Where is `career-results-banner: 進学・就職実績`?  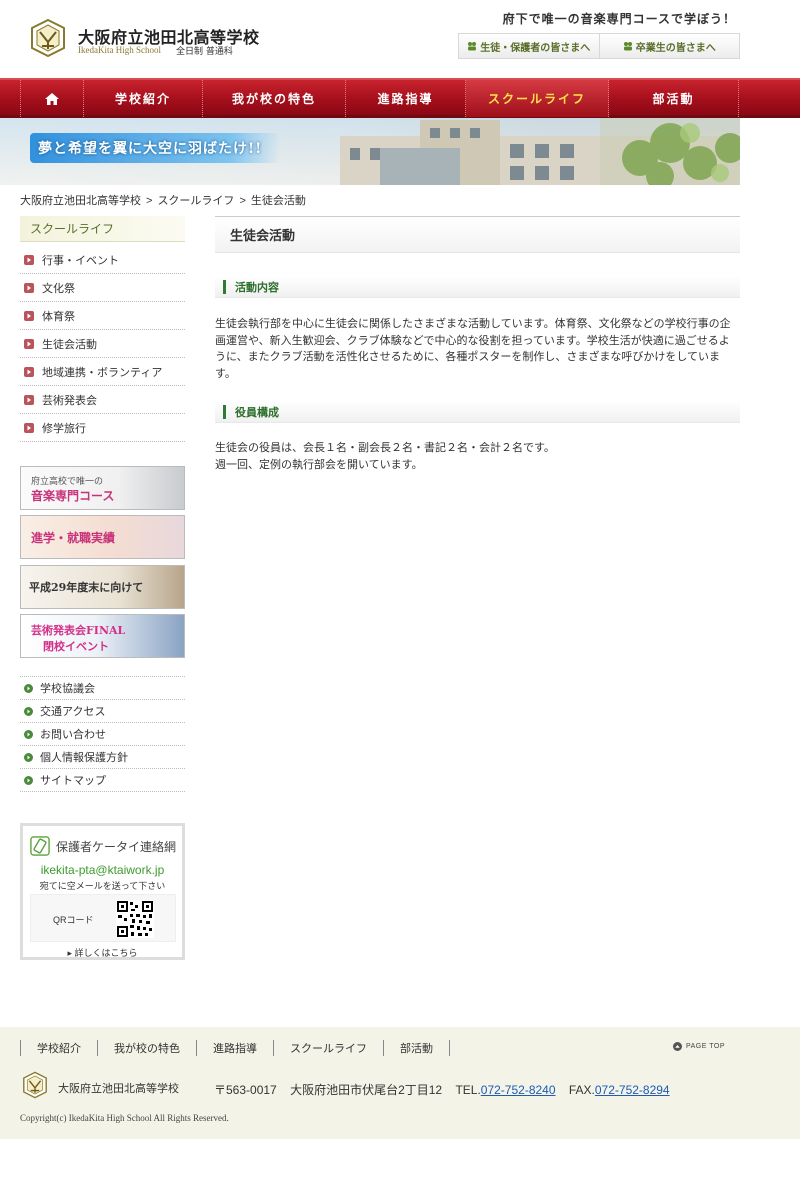
career-results-banner: 進学・就職実績 is located at coordinates (102, 537).